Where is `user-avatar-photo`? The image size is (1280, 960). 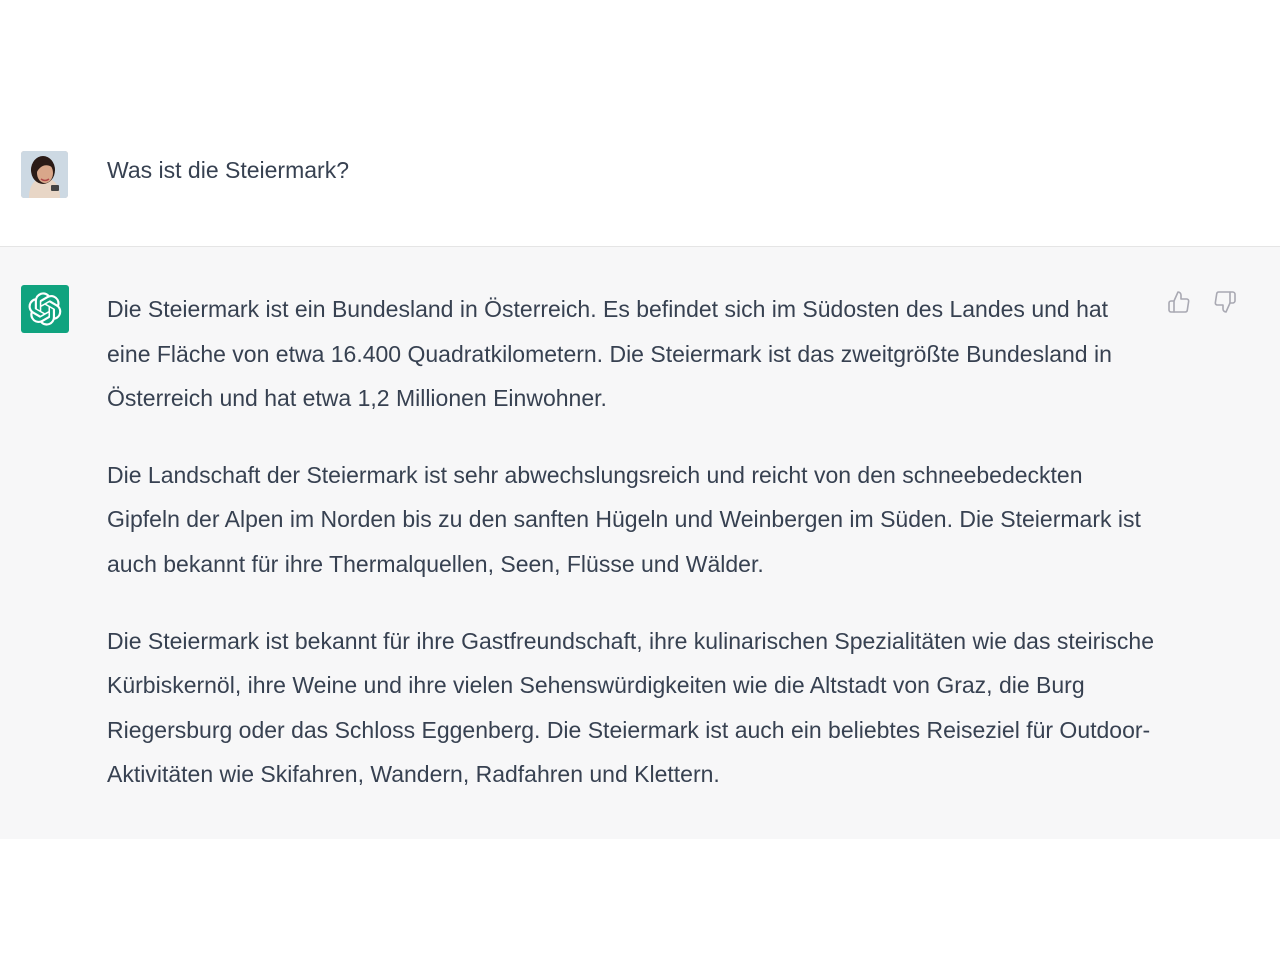 user-avatar-photo is located at coordinates (44, 174).